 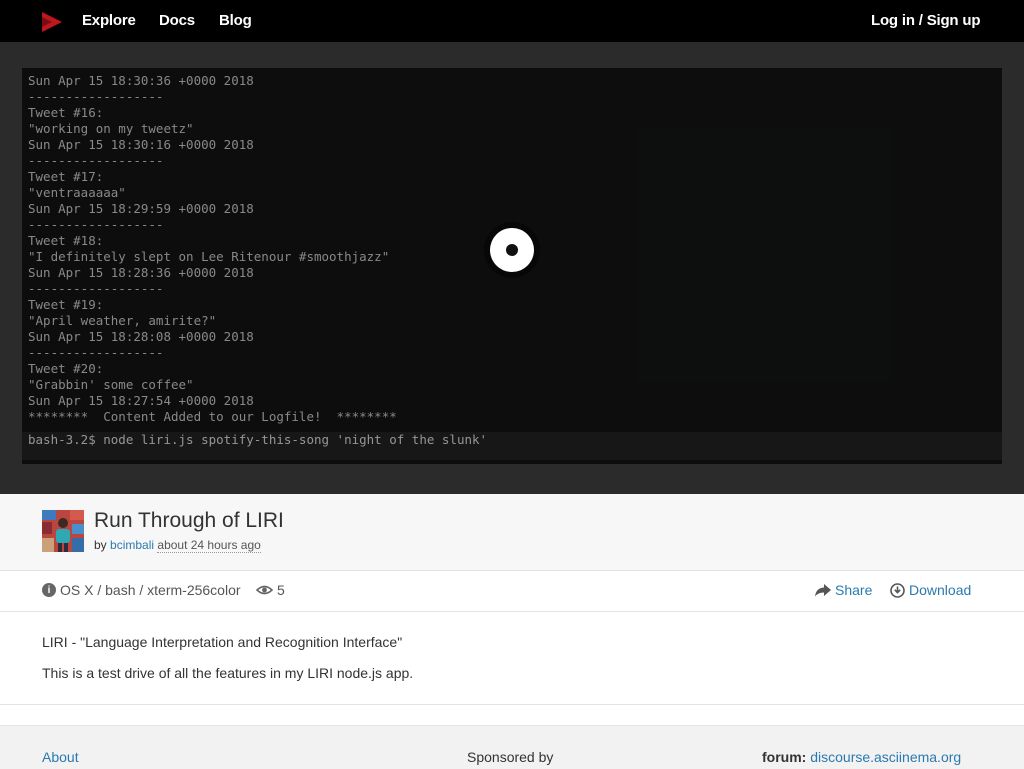 I want to click on recording-time: about 24 hours ago, so click(x=209, y=545).